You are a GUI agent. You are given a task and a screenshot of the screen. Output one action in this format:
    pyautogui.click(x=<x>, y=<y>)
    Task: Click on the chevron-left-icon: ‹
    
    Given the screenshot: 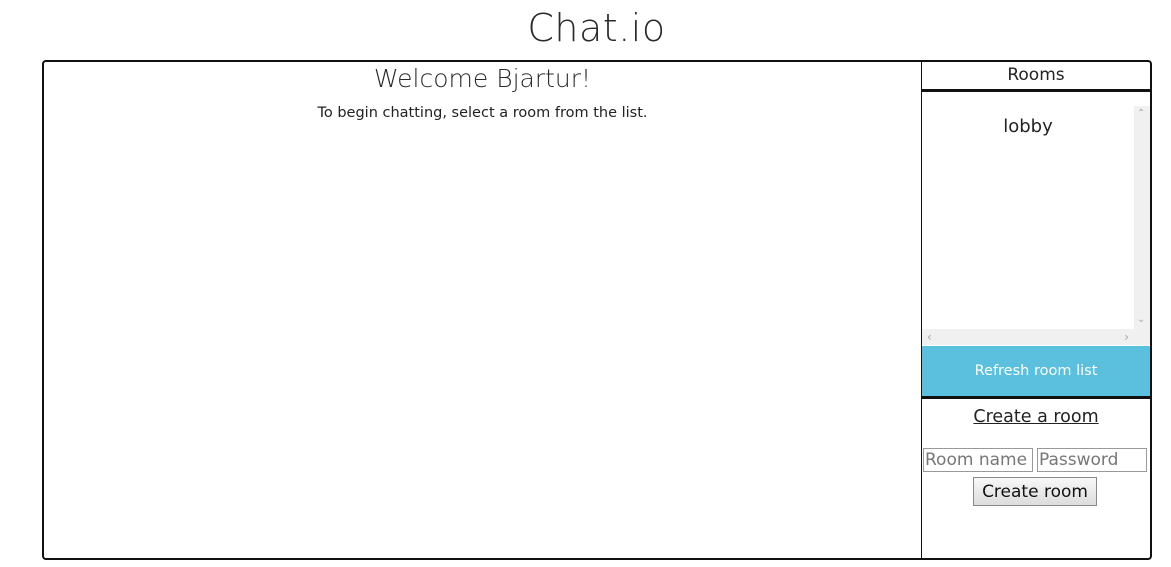 What is the action you would take?
    pyautogui.click(x=929, y=337)
    